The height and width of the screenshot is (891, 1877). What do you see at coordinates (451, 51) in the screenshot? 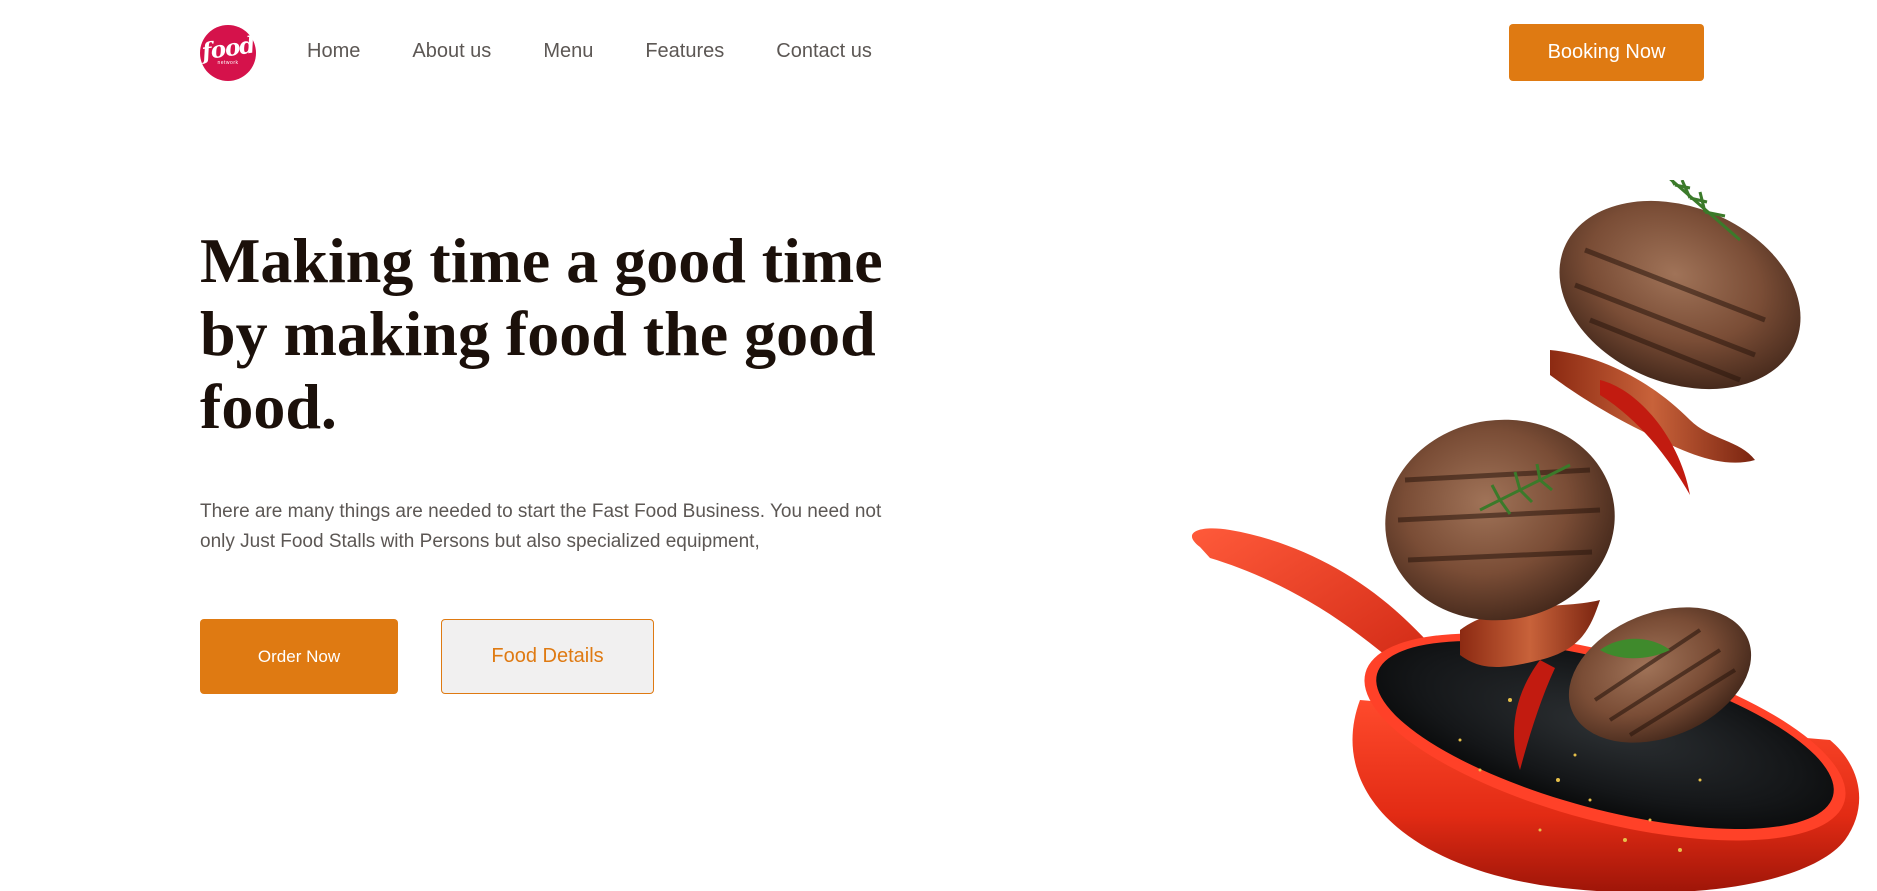
I see `nav-item-about-us: About us` at bounding box center [451, 51].